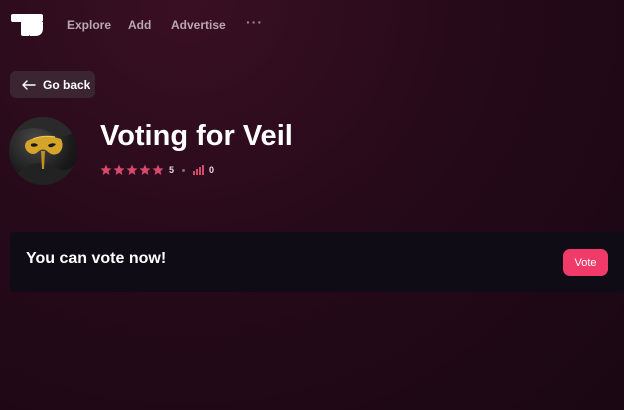 Image resolution: width=624 pixels, height=410 pixels. Describe the element at coordinates (199, 170) in the screenshot. I see `bar-chart-icon` at that location.